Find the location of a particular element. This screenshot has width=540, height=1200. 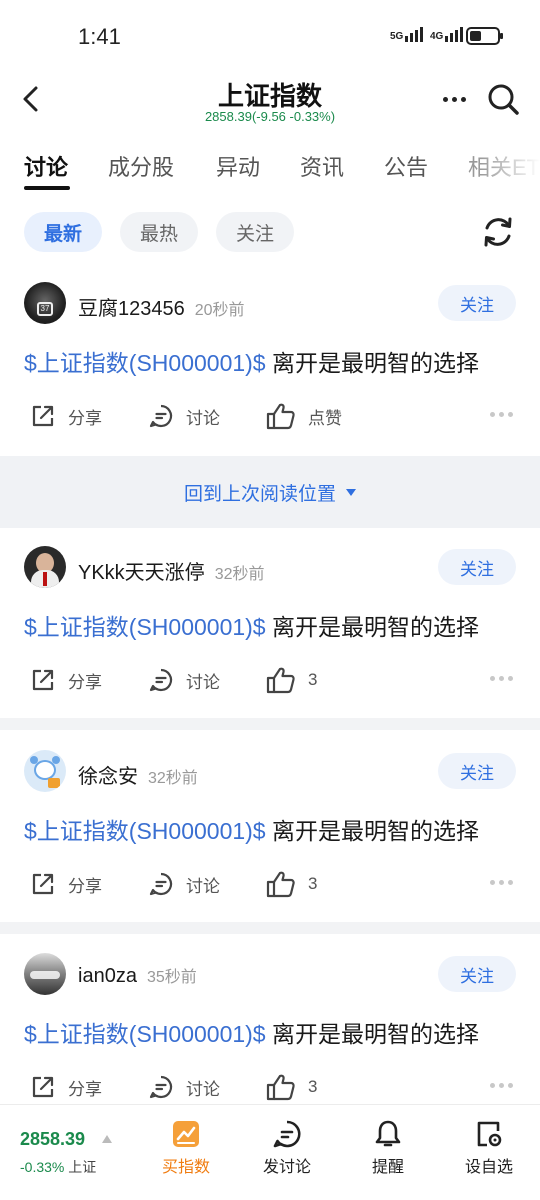

bottom-bar: 2858.39 -0.33% 上证 买指数 发讨论 提醒 设自选 is located at coordinates (270, 1152).